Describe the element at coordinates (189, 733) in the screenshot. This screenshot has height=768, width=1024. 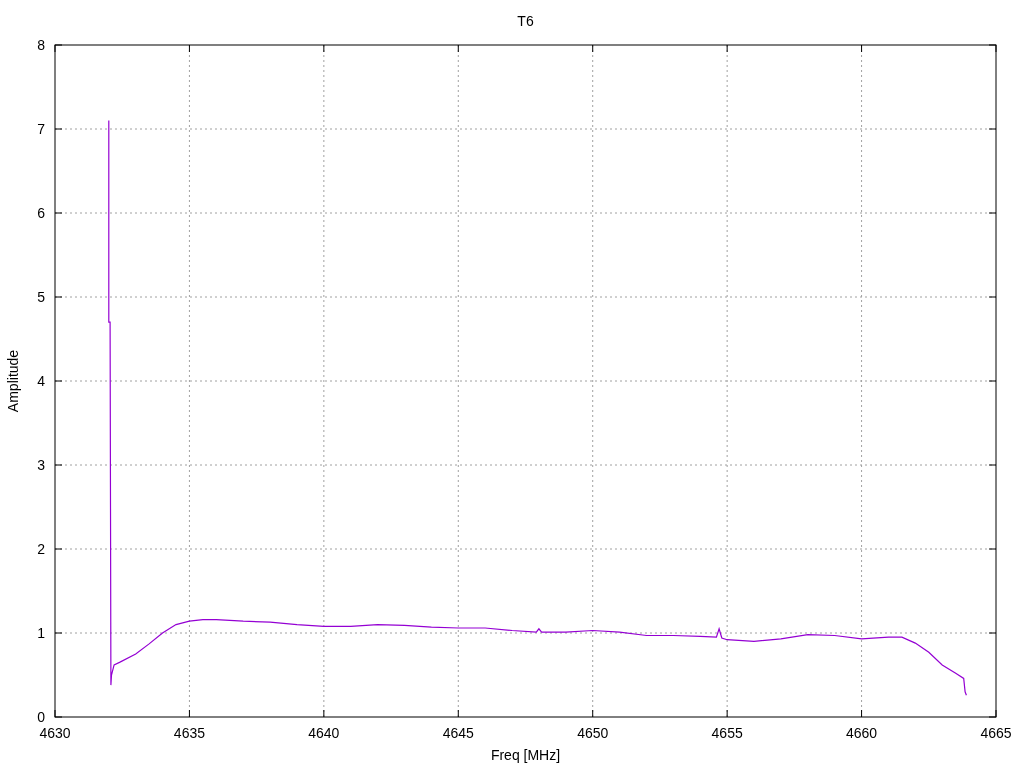
I see `x-tick-label: 4635` at that location.